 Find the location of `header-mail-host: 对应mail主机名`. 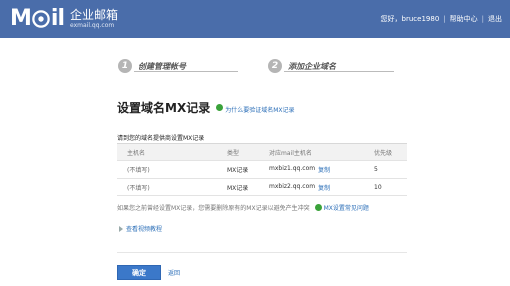

header-mail-host: 对应mail主机名 is located at coordinates (290, 153).